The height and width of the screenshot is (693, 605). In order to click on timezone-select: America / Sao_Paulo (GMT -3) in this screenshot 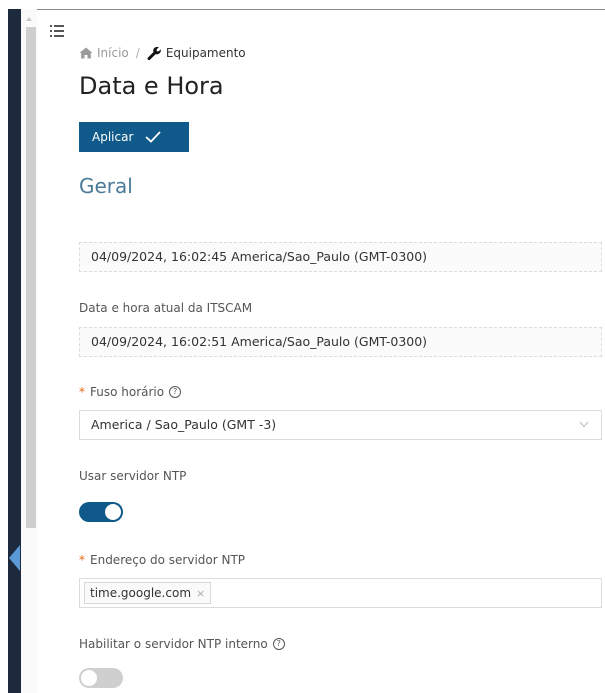, I will do `click(340, 425)`.